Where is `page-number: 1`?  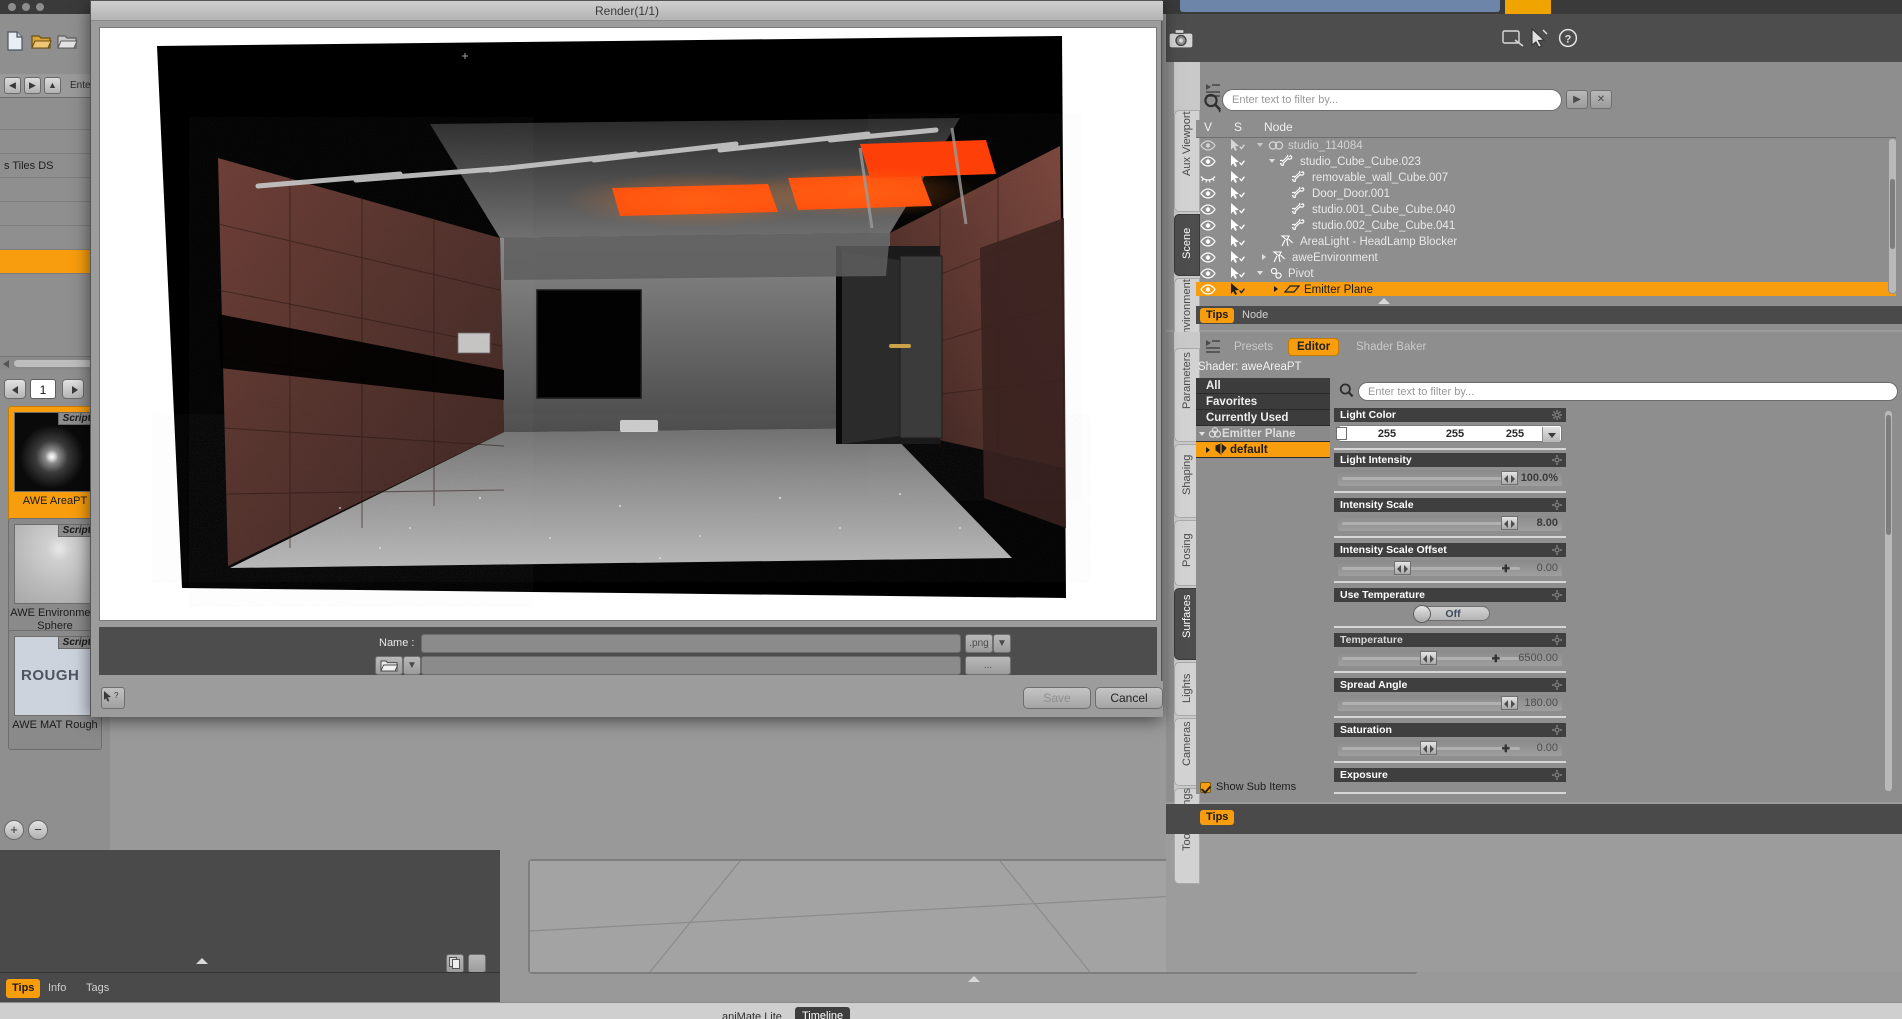
page-number: 1 is located at coordinates (43, 389).